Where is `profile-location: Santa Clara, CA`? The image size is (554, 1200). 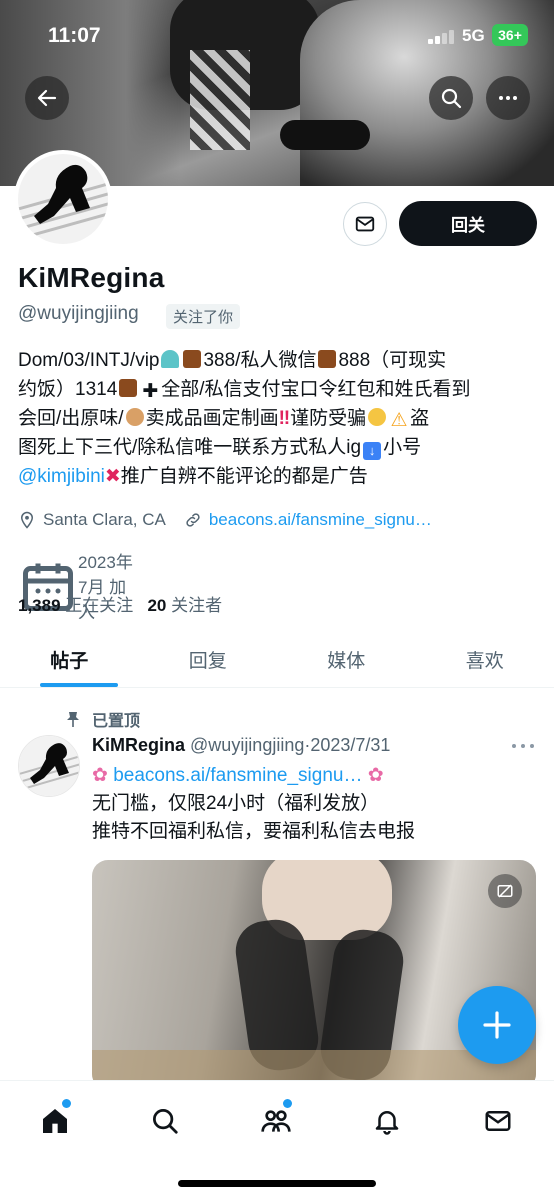 profile-location: Santa Clara, CA is located at coordinates (104, 519).